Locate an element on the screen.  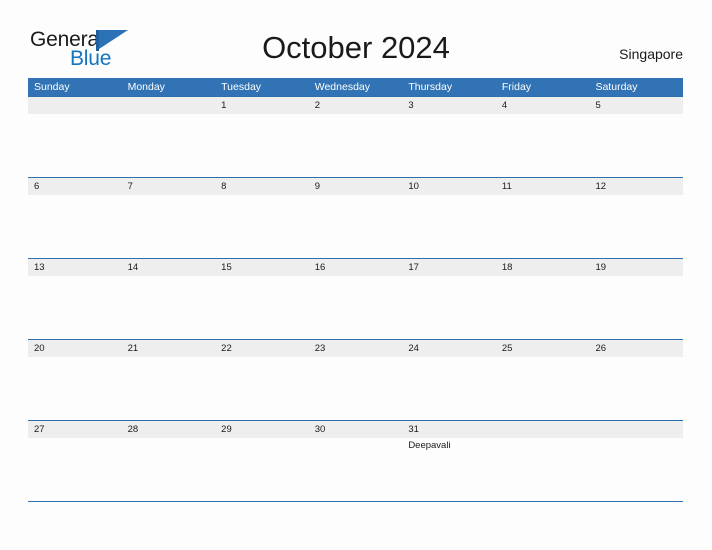
day-cell: 12 is located at coordinates (636, 218).